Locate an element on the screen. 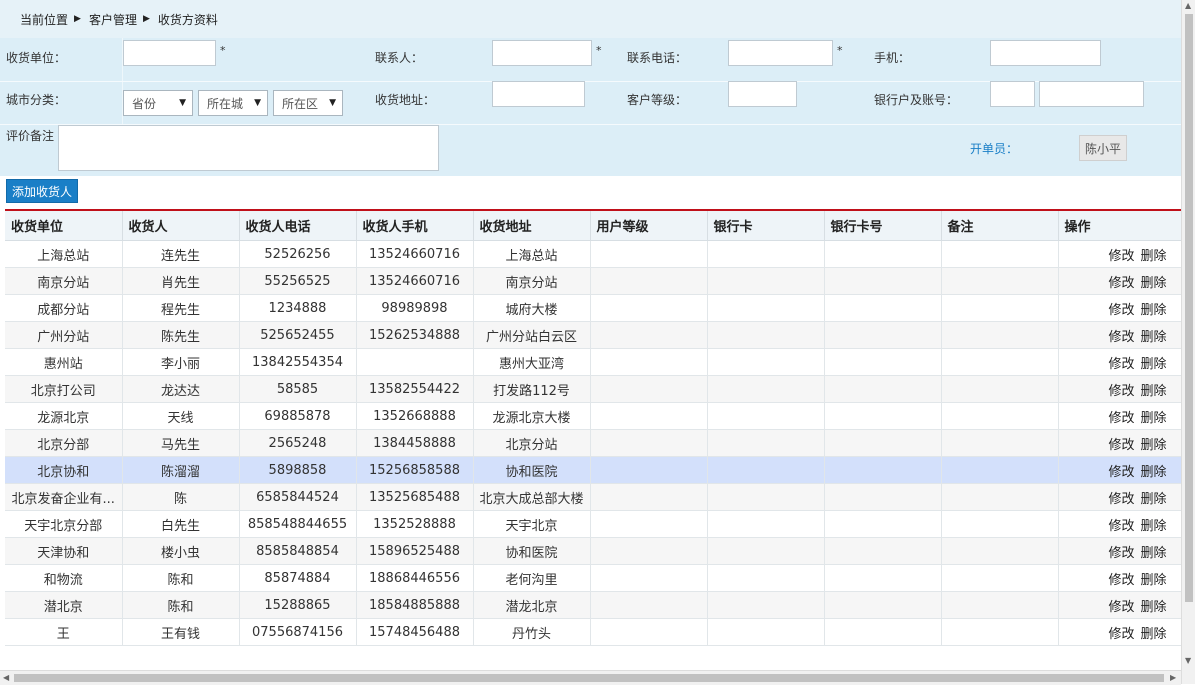 The width and height of the screenshot is (1195, 685). column-header-remark: 备注 is located at coordinates (1000, 226).